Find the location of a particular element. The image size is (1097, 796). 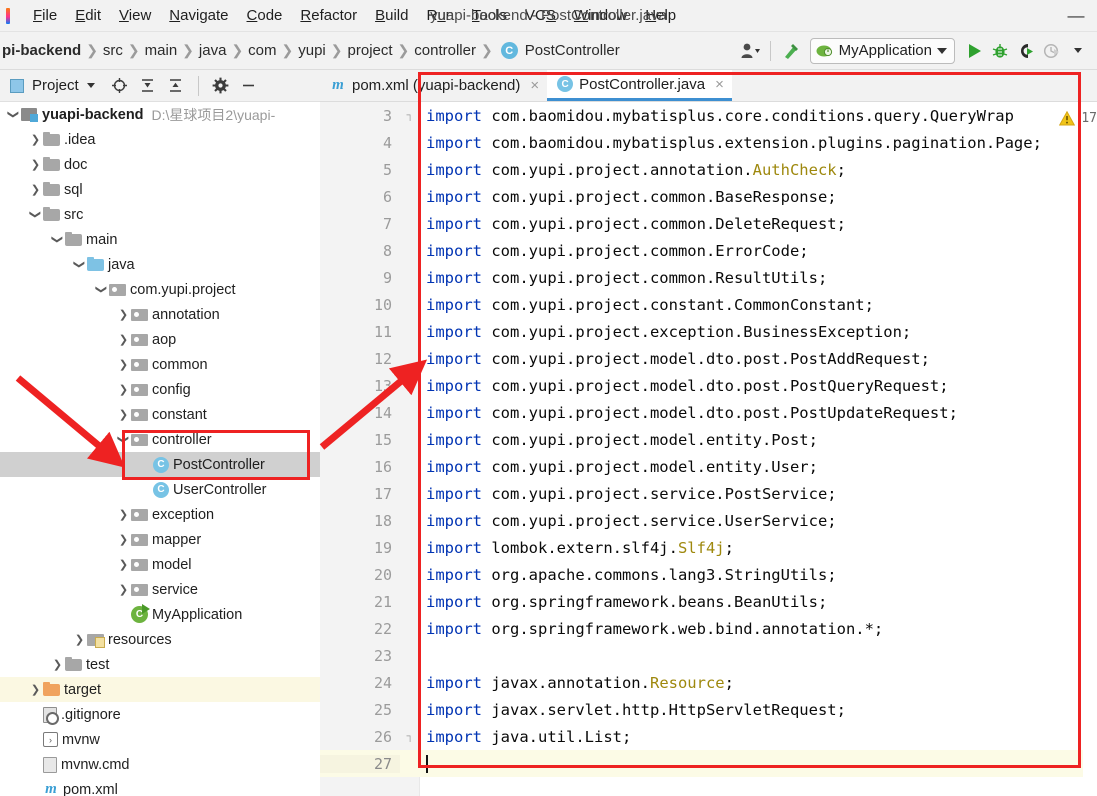

tree-item-main: ❯ main is located at coordinates (160, 239).